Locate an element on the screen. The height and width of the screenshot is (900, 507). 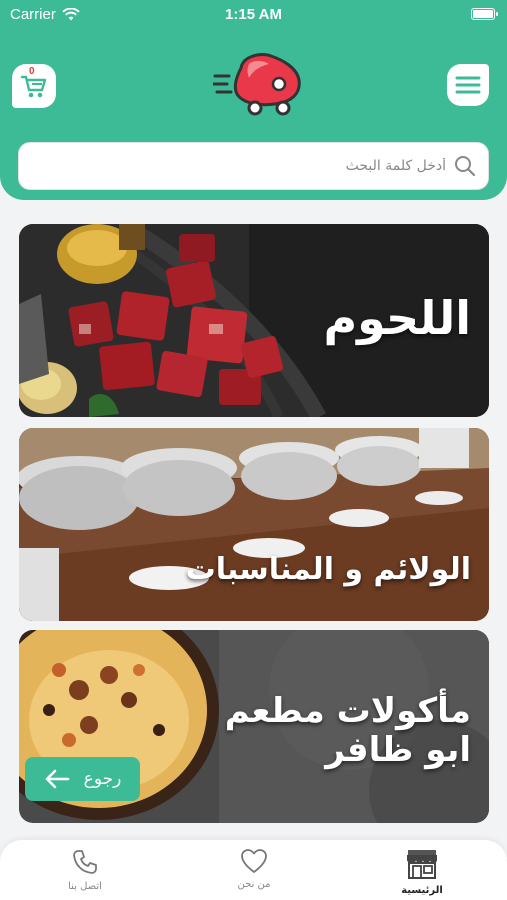
tab-home: الرئيسية is located at coordinates (422, 872).